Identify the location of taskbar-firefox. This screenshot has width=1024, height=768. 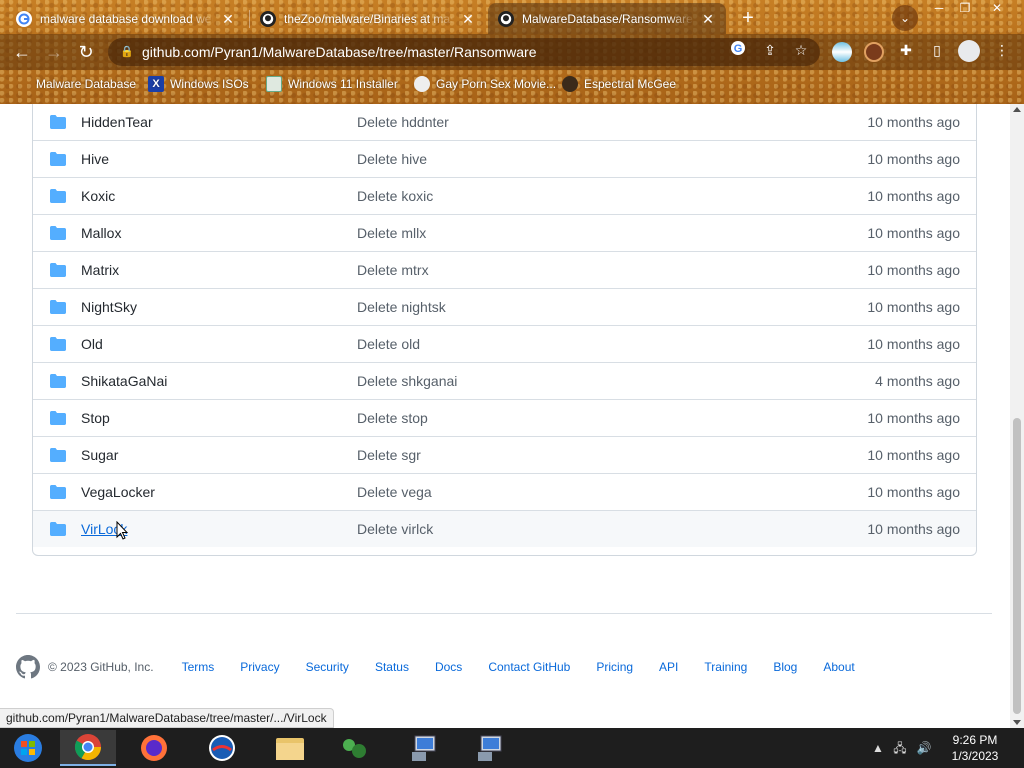
(154, 748).